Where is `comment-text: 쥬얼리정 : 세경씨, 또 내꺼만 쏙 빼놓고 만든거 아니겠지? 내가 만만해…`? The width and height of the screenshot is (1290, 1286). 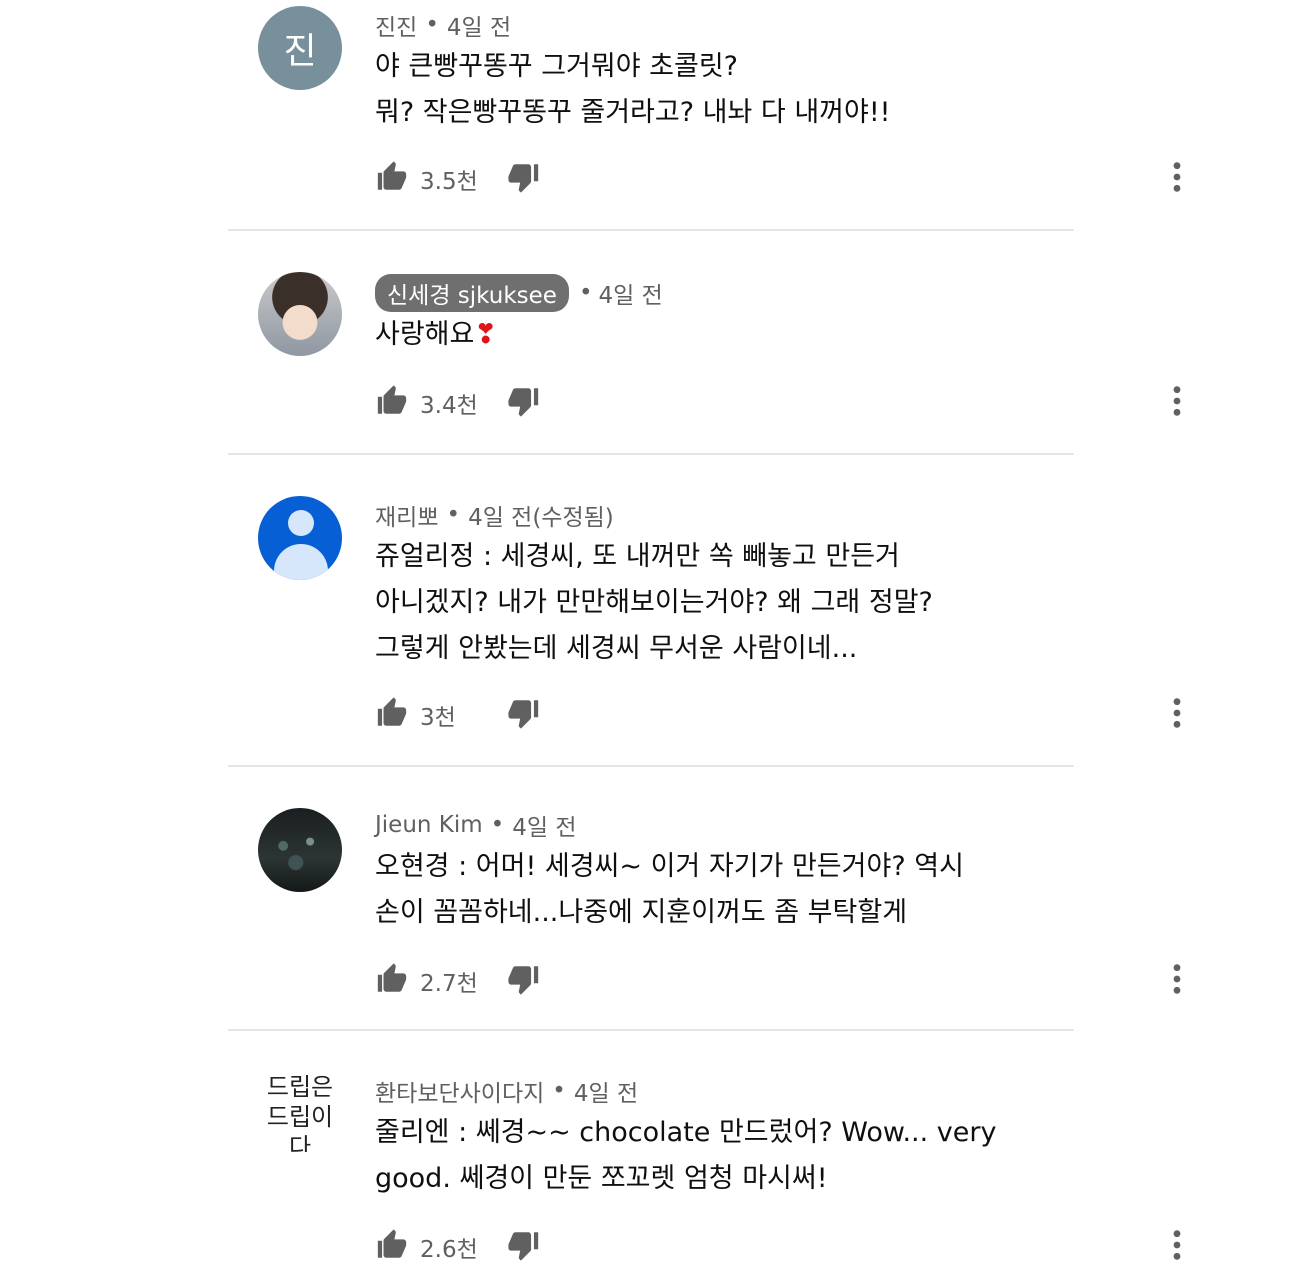
comment-text: 쥬얼리정 : 세경씨, 또 내꺼만 쏙 빼놓고 만든거 아니겠지? 내가 만만해… is located at coordinates (715, 603).